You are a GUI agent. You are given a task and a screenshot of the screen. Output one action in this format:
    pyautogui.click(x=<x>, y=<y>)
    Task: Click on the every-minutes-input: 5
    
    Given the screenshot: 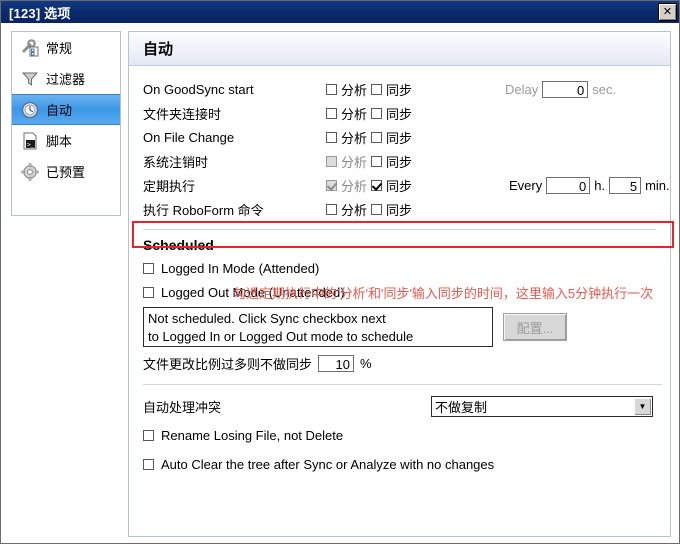 What is the action you would take?
    pyautogui.click(x=625, y=185)
    